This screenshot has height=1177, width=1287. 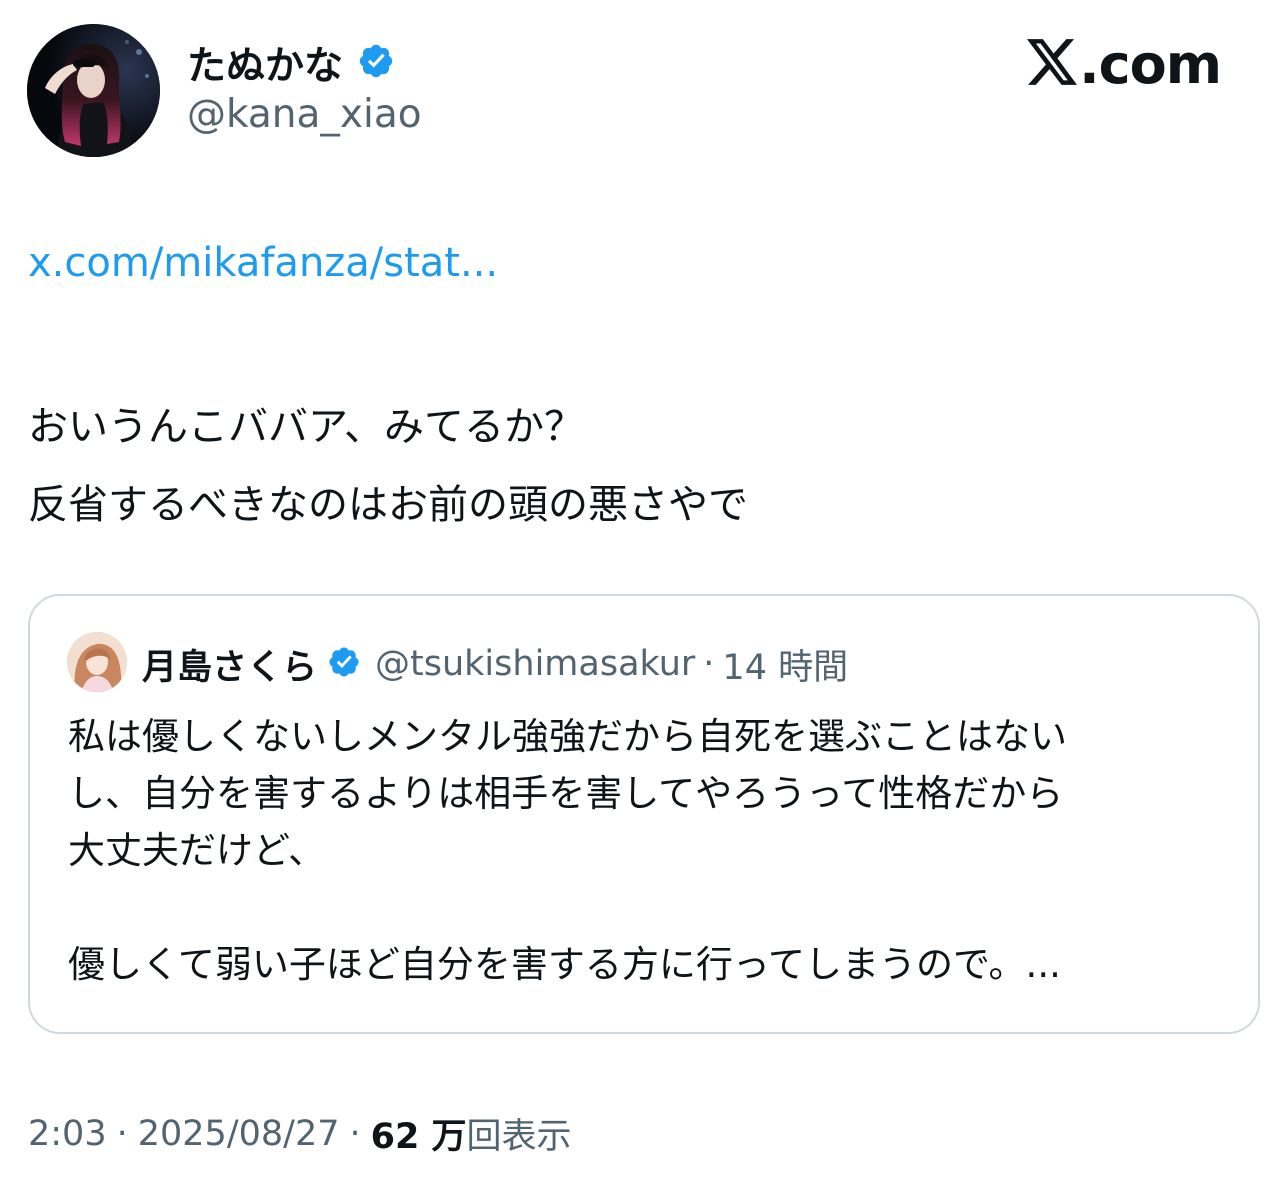 I want to click on tweet-time: 2:03, so click(x=67, y=1134).